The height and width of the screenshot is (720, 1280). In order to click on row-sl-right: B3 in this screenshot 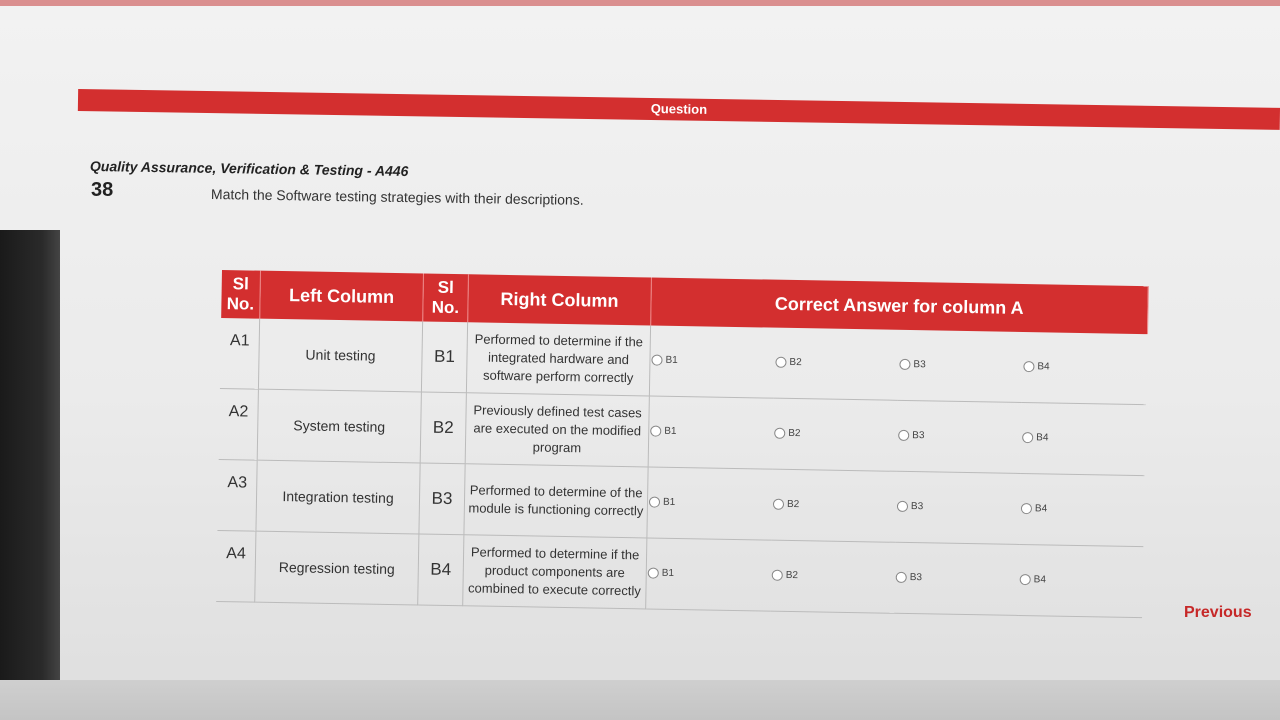, I will do `click(442, 498)`.